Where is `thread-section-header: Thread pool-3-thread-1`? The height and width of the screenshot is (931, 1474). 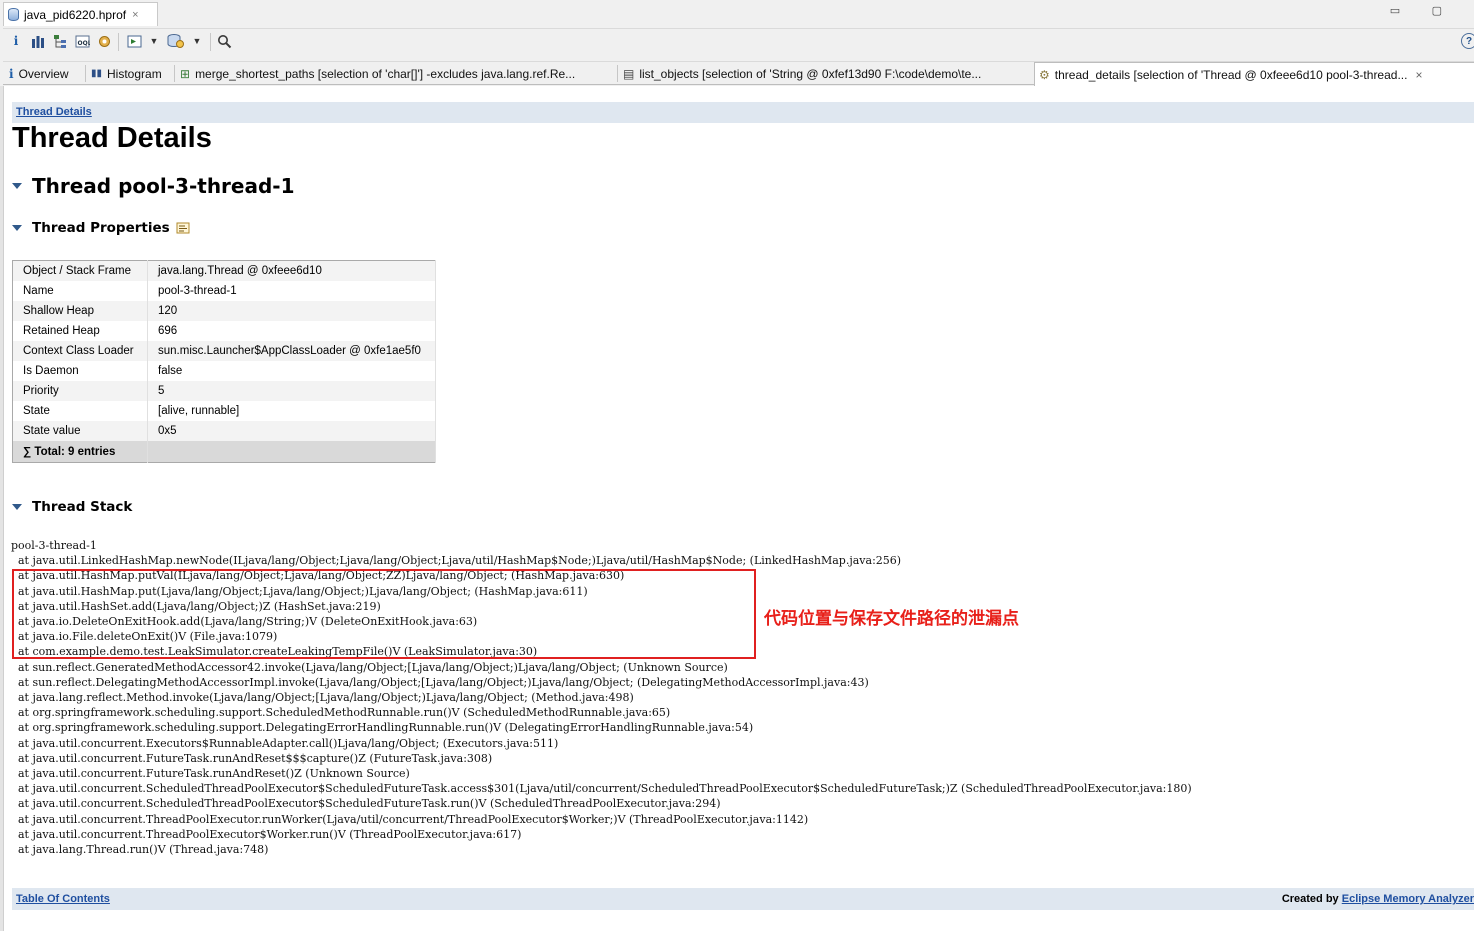
thread-section-header: Thread pool-3-thread-1 is located at coordinates (153, 186).